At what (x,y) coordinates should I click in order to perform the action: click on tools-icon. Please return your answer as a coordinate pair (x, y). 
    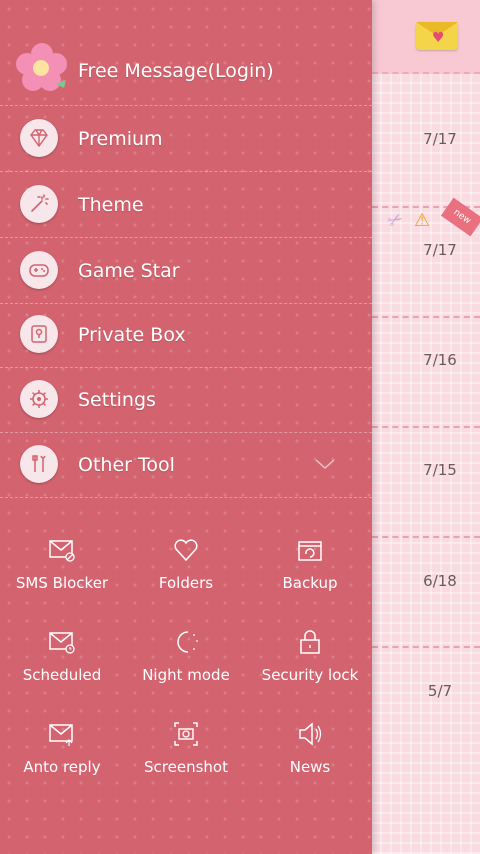
    Looking at the image, I should click on (39, 463).